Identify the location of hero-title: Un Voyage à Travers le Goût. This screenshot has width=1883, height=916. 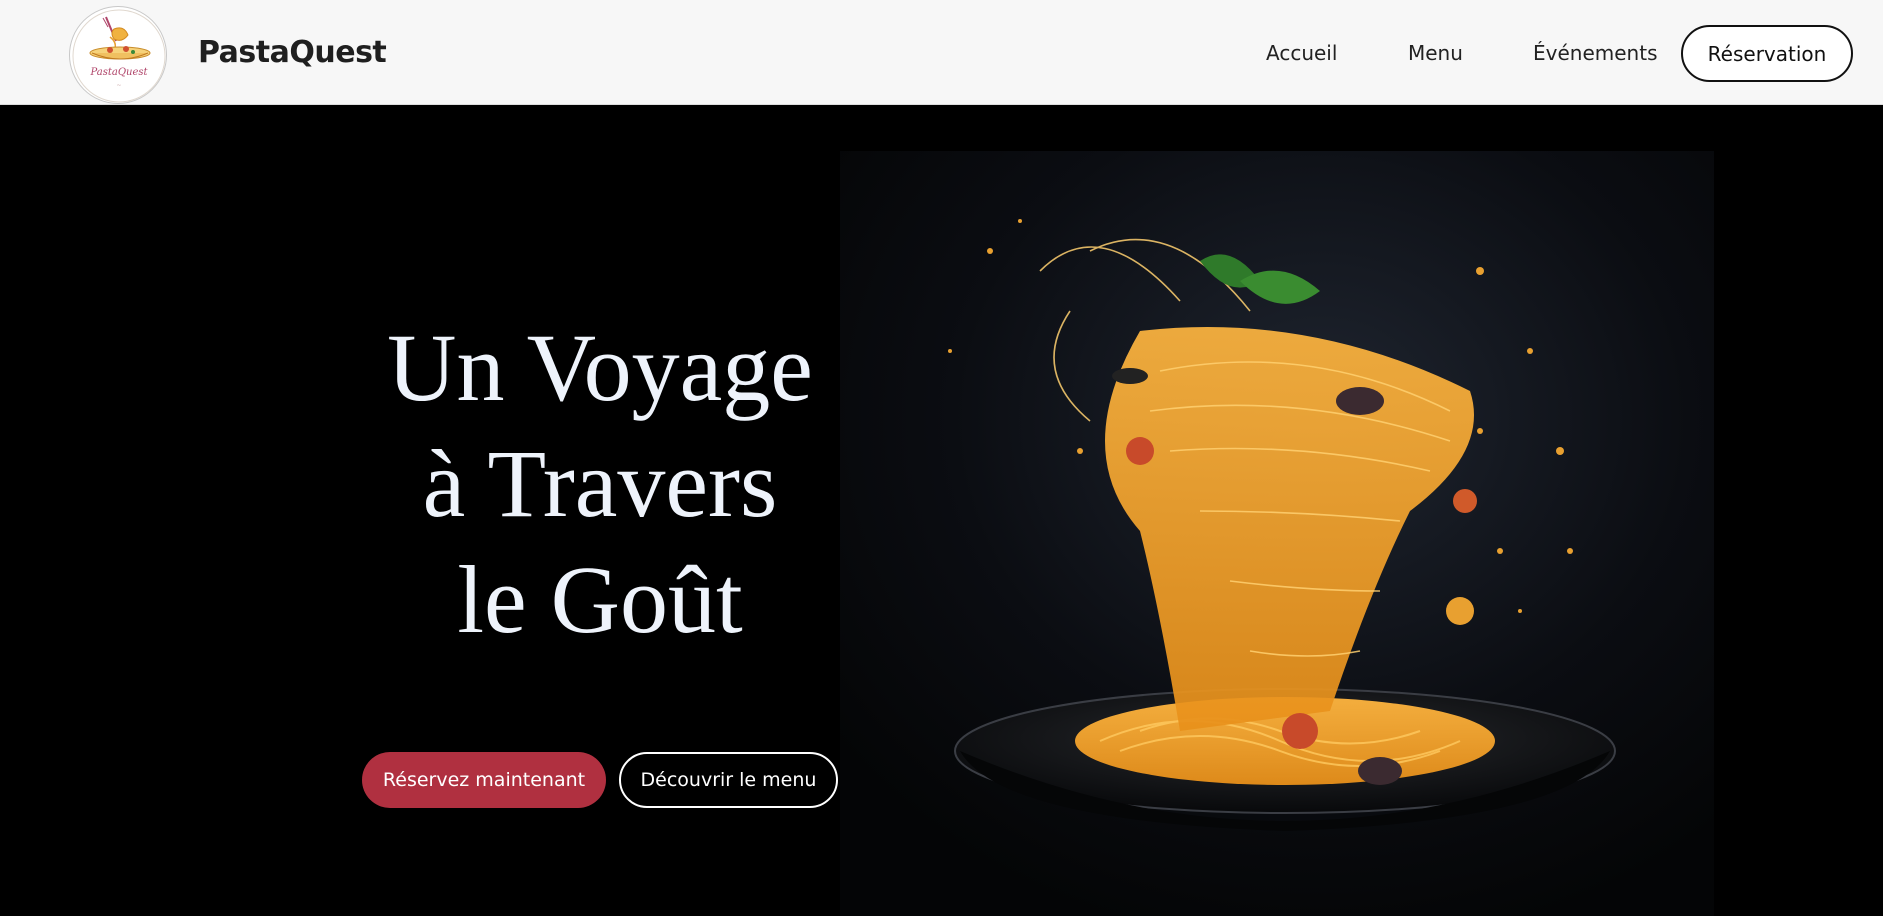
(600, 484).